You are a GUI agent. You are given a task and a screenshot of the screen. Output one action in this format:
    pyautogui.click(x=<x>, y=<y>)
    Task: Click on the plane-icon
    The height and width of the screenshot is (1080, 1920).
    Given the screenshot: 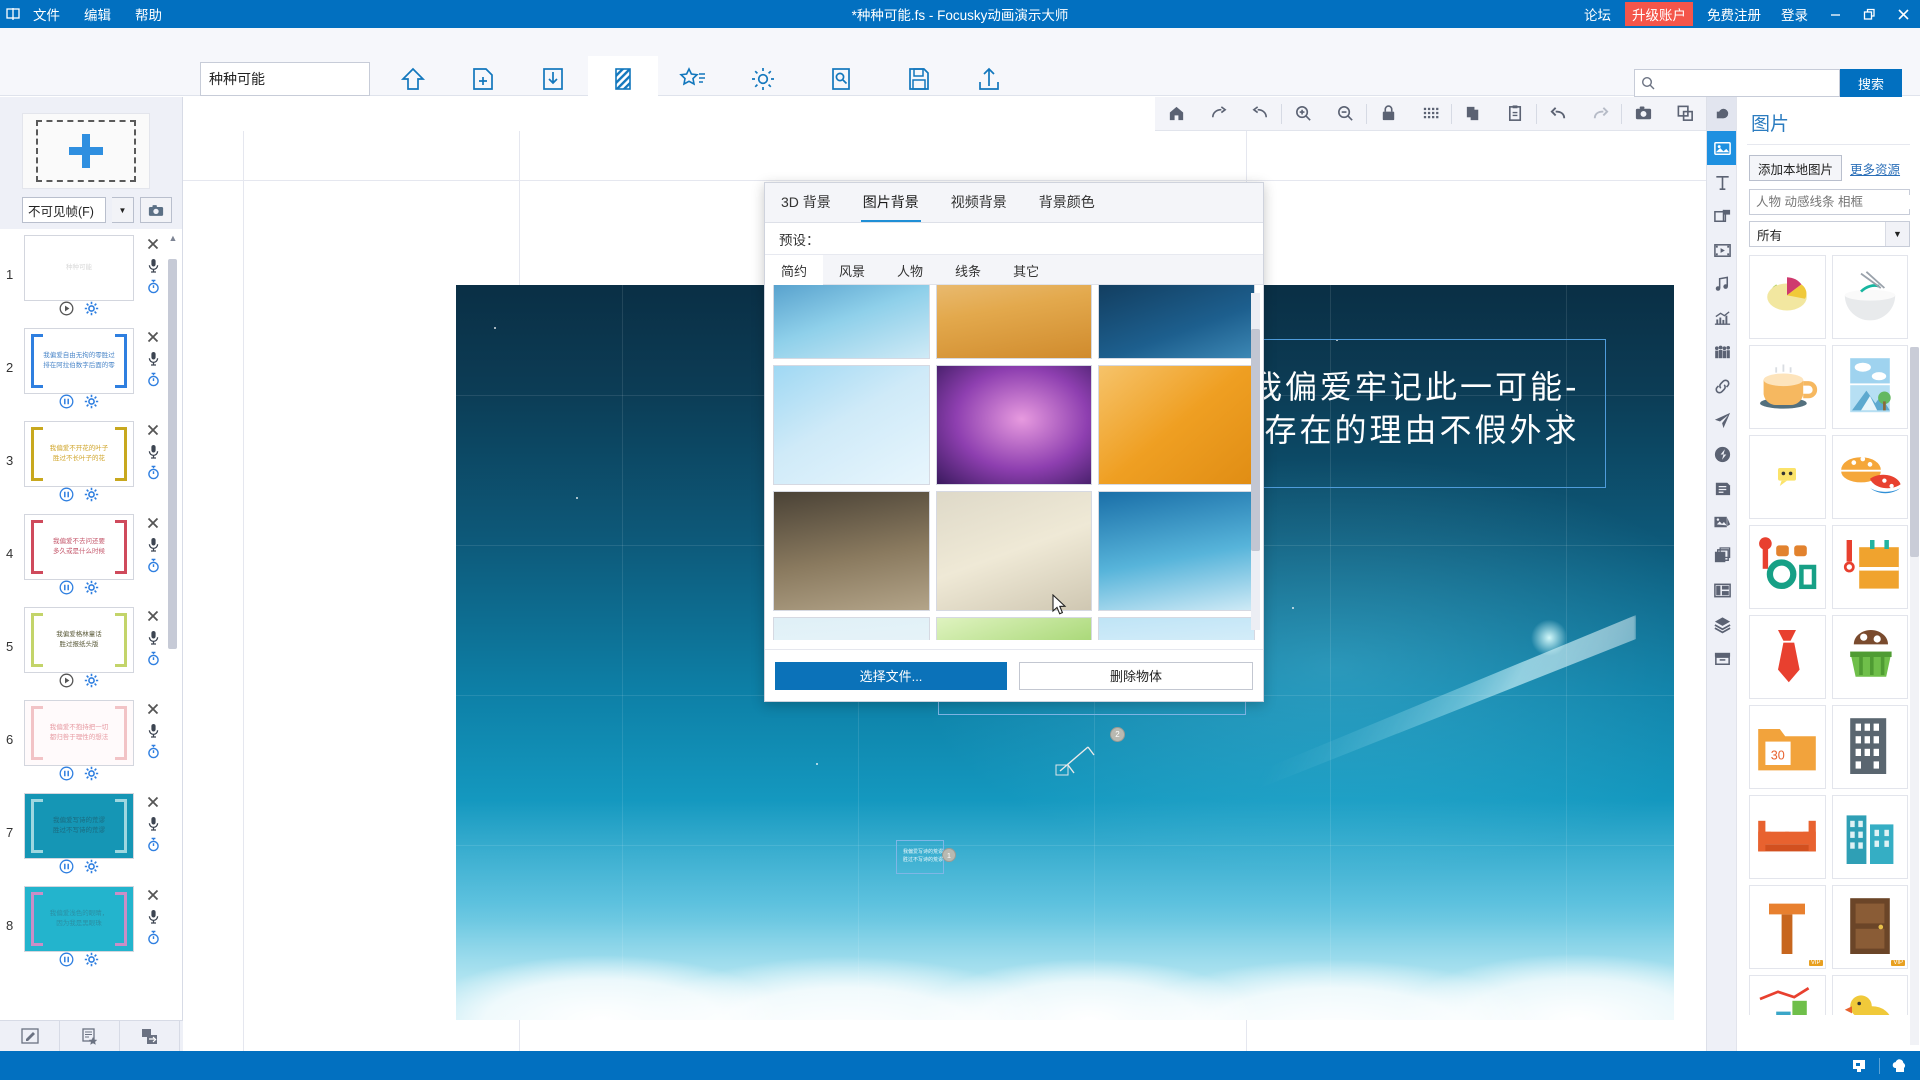 What is the action you would take?
    pyautogui.click(x=1722, y=420)
    